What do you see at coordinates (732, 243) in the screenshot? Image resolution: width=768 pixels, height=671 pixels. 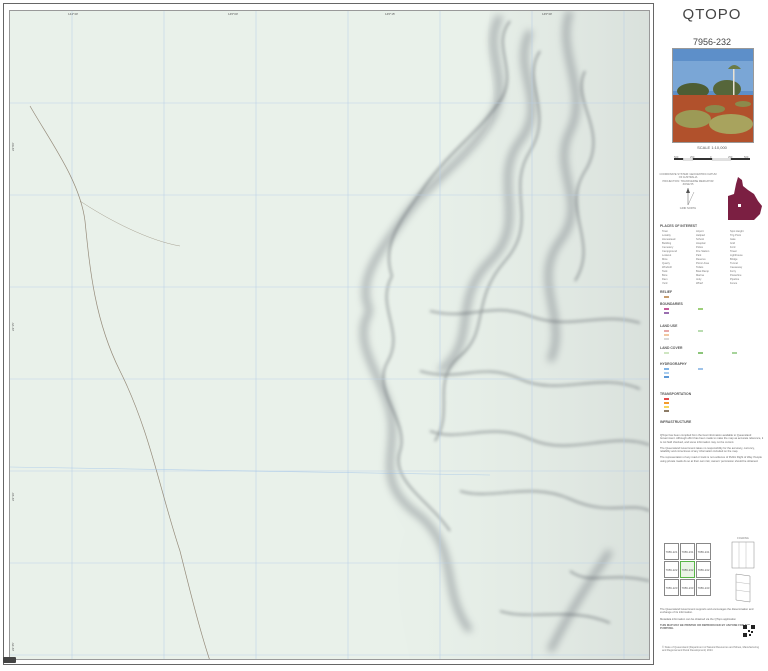 I see `legend-item: Grid` at bounding box center [732, 243].